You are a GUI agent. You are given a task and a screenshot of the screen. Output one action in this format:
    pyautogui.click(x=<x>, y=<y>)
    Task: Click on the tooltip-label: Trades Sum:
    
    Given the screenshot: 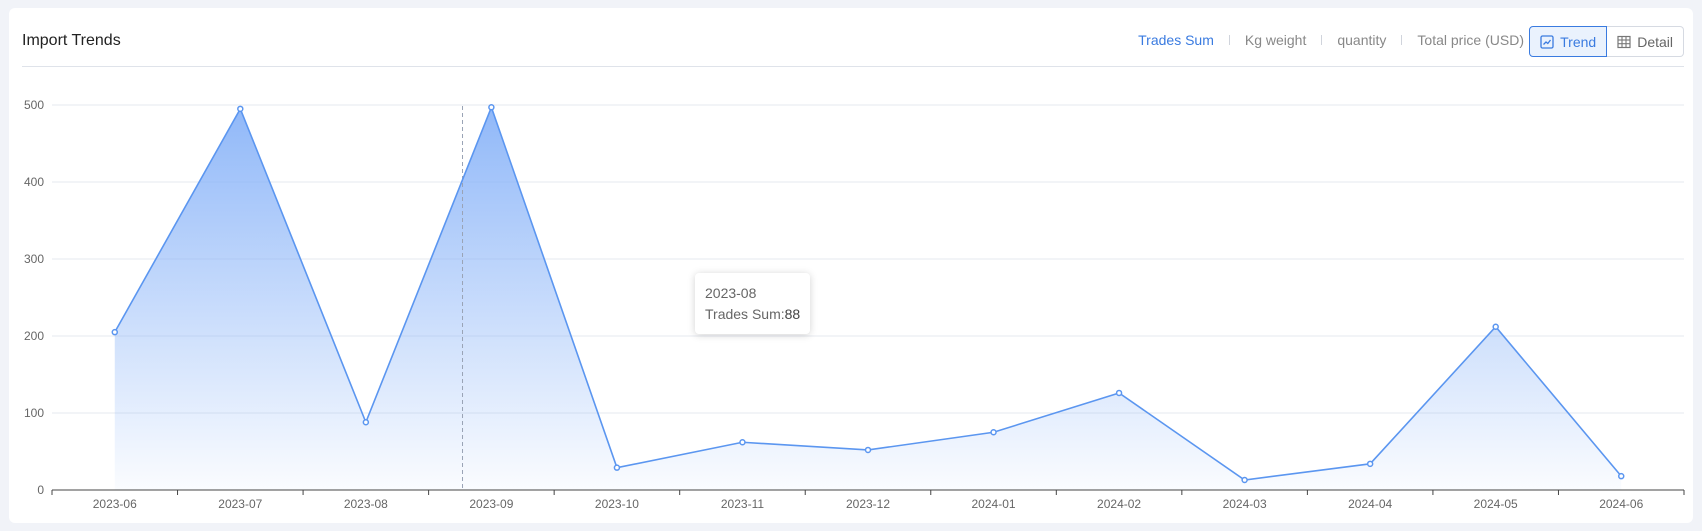 What is the action you would take?
    pyautogui.click(x=745, y=314)
    